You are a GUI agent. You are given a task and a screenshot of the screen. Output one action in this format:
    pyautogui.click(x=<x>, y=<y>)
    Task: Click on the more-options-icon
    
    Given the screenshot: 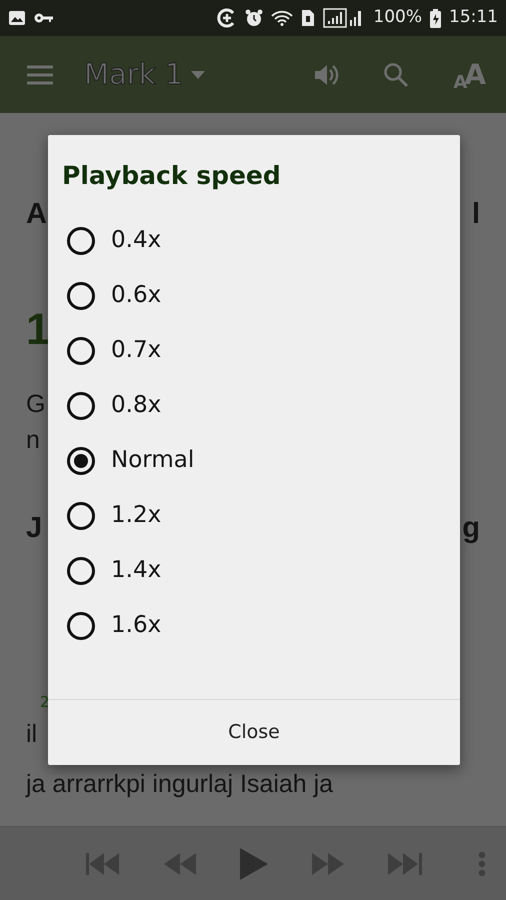 What is the action you would take?
    pyautogui.click(x=482, y=863)
    